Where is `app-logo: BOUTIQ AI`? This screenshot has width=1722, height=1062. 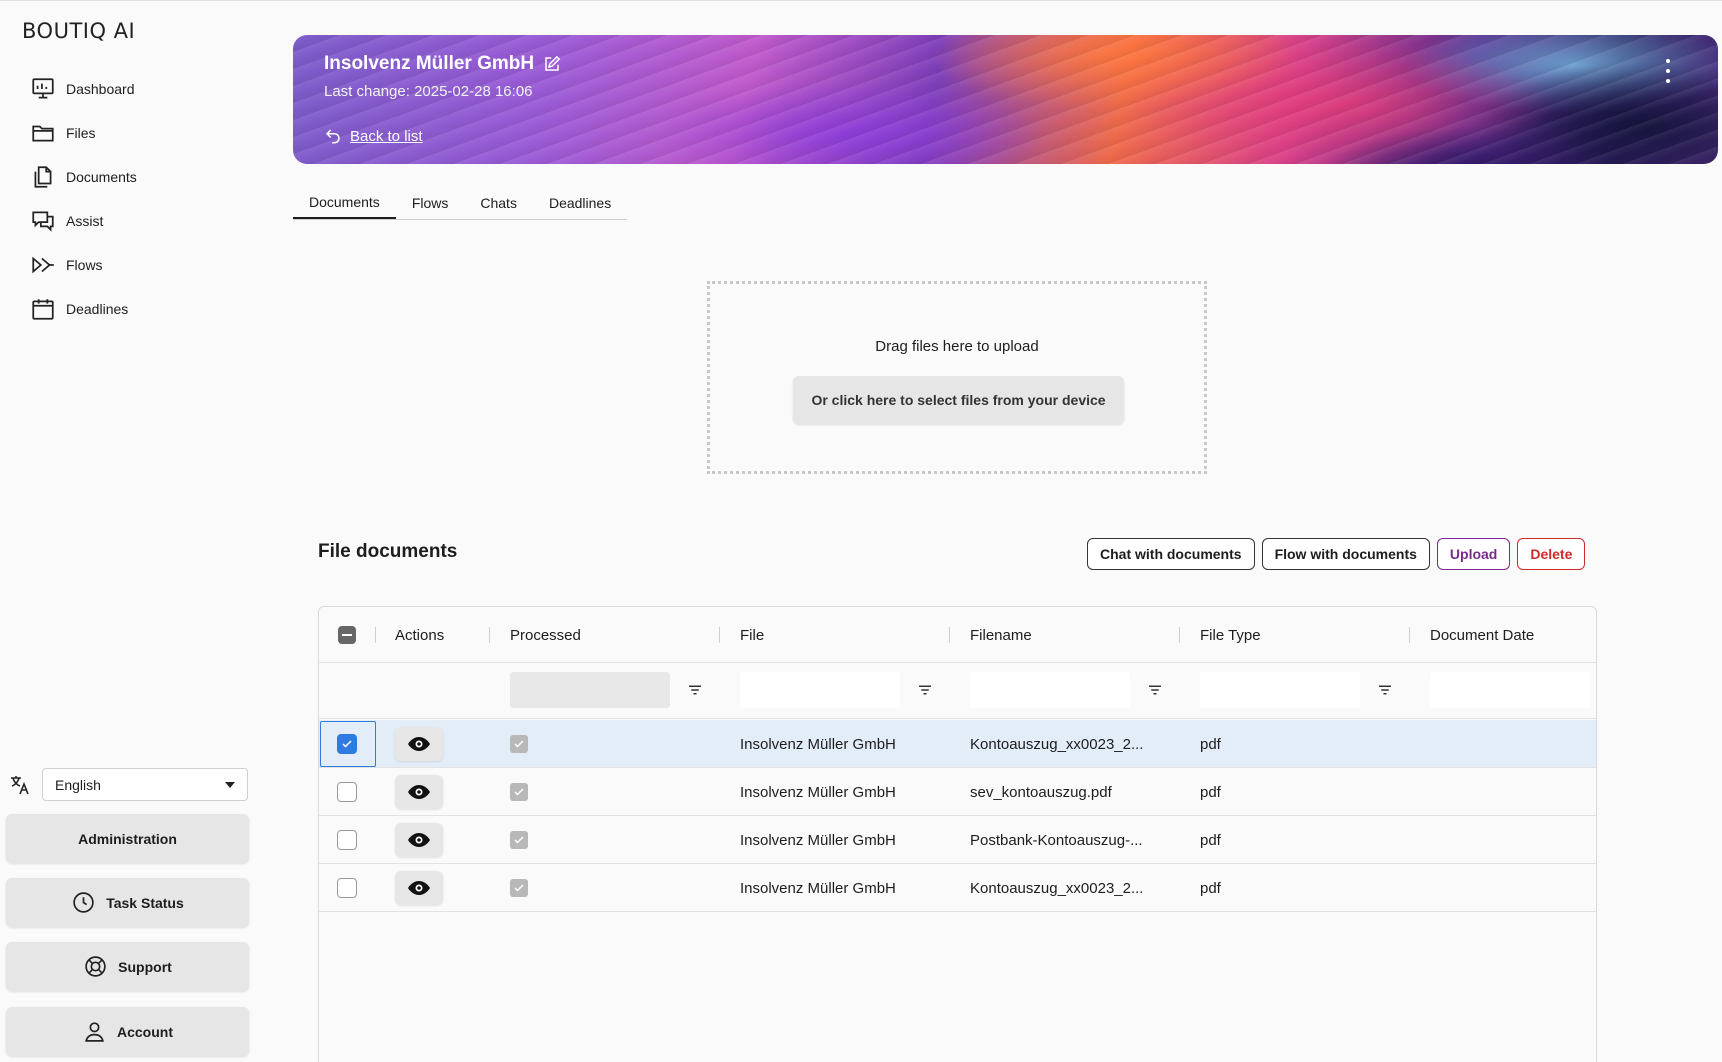 app-logo: BOUTIQ AI is located at coordinates (79, 31).